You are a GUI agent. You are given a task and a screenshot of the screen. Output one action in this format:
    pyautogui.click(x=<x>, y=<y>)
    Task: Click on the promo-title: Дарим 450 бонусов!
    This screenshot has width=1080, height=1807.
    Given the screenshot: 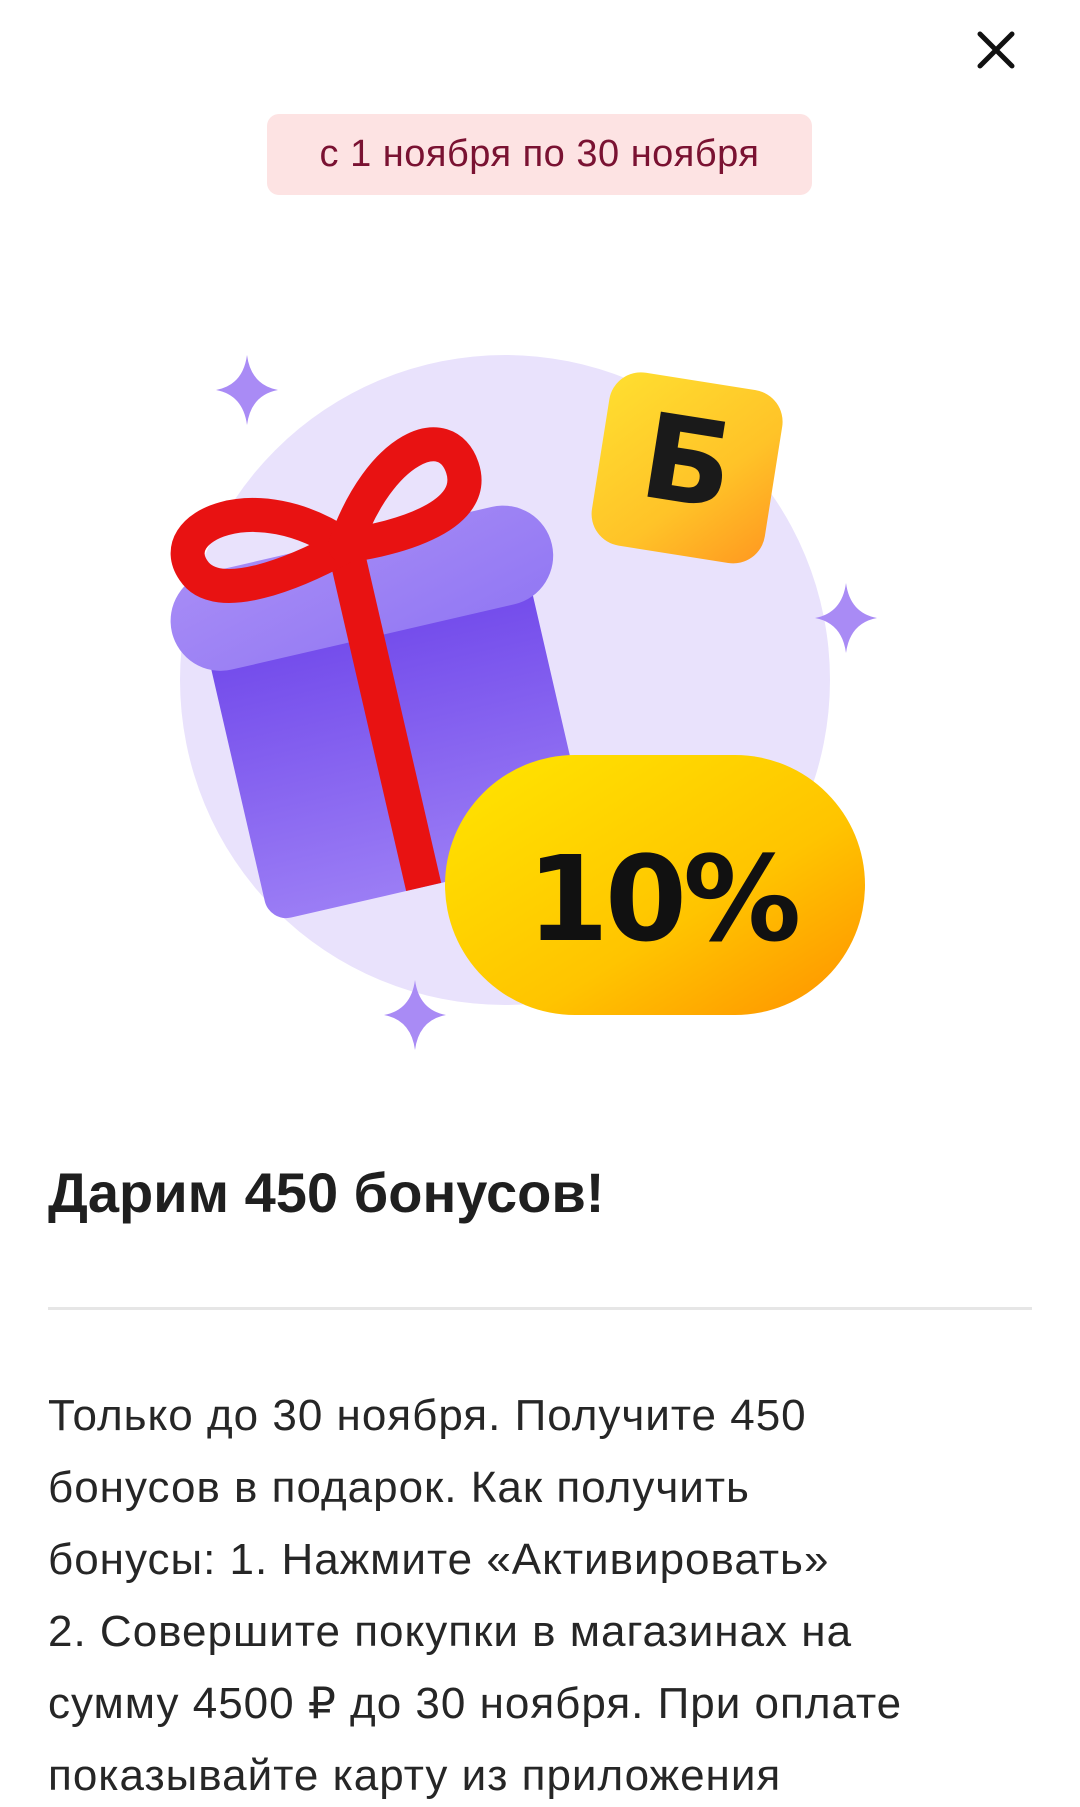 What is the action you would take?
    pyautogui.click(x=326, y=1192)
    